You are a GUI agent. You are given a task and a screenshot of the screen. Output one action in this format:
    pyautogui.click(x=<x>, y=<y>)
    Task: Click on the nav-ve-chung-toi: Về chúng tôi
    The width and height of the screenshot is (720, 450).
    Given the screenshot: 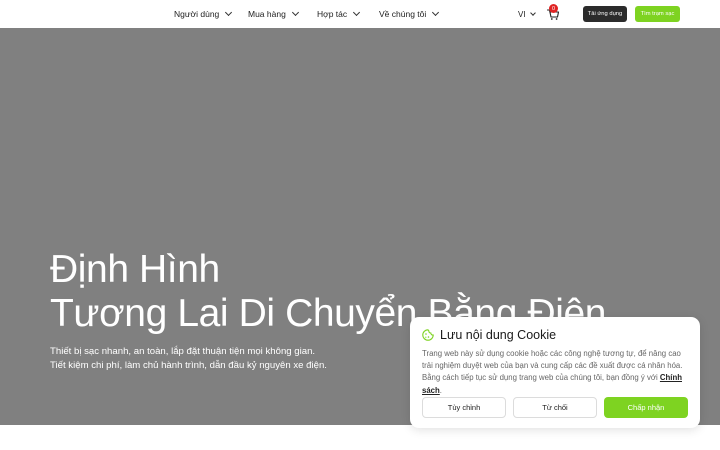 What is the action you would take?
    pyautogui.click(x=409, y=14)
    